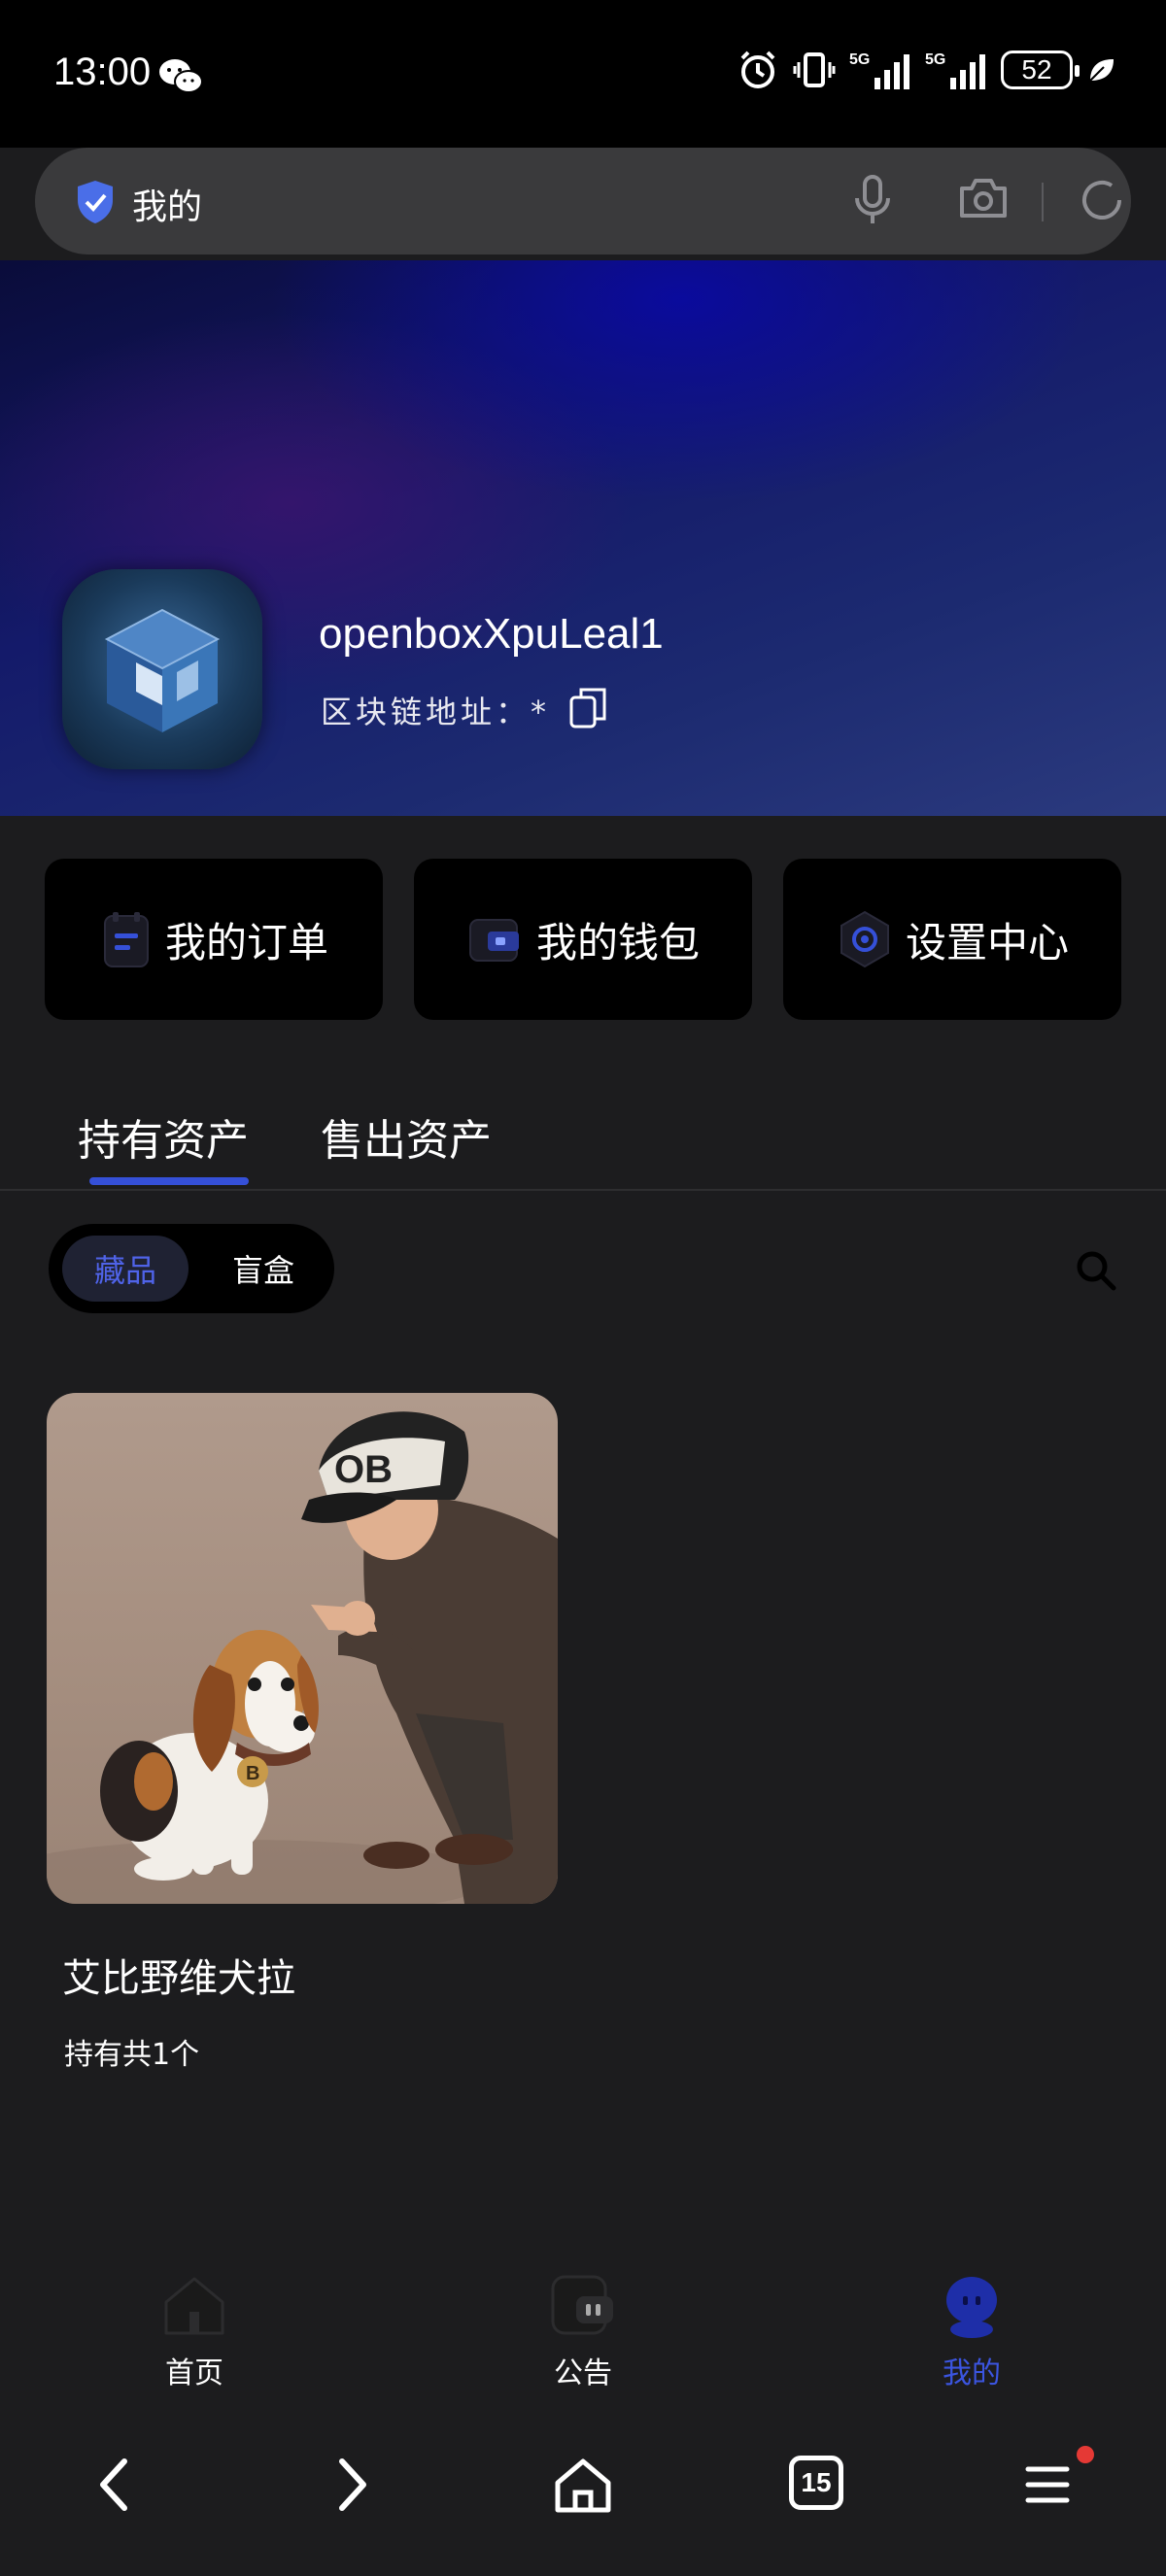 The height and width of the screenshot is (2576, 1166). I want to click on segment-collectibles: 藏品, so click(125, 1269).